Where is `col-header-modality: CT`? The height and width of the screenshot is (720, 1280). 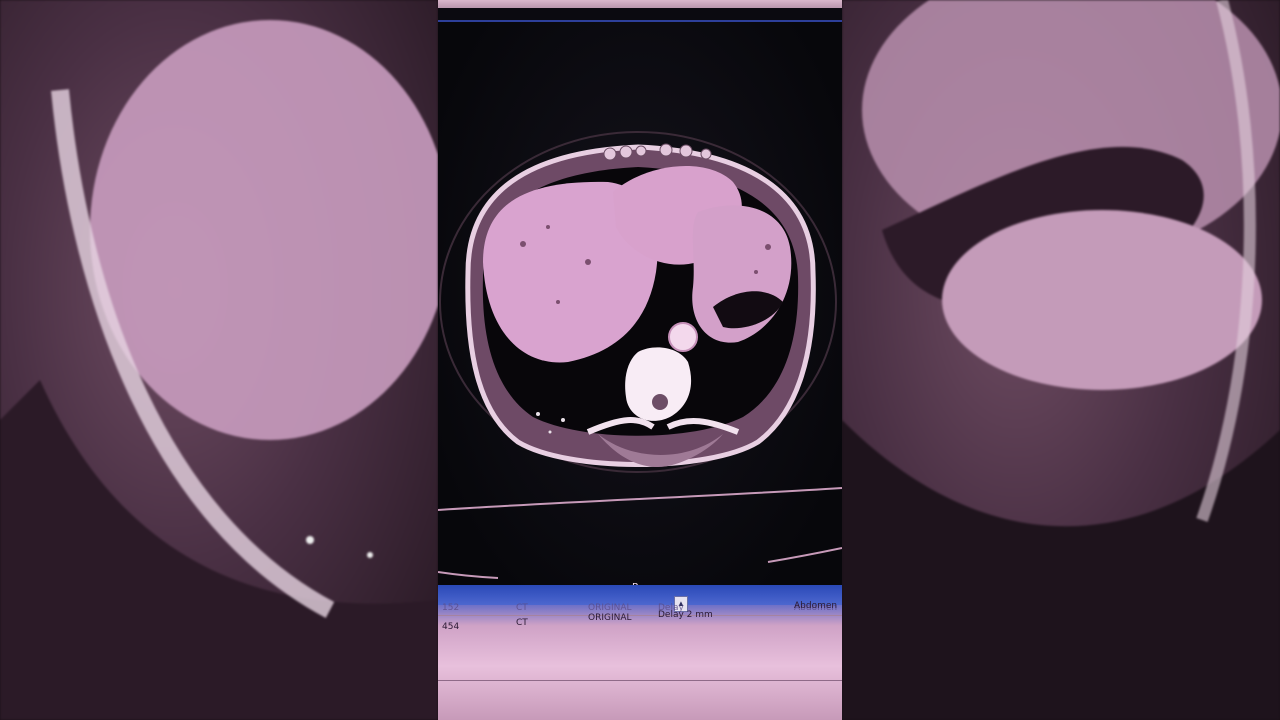
col-header-modality: CT is located at coordinates (522, 608).